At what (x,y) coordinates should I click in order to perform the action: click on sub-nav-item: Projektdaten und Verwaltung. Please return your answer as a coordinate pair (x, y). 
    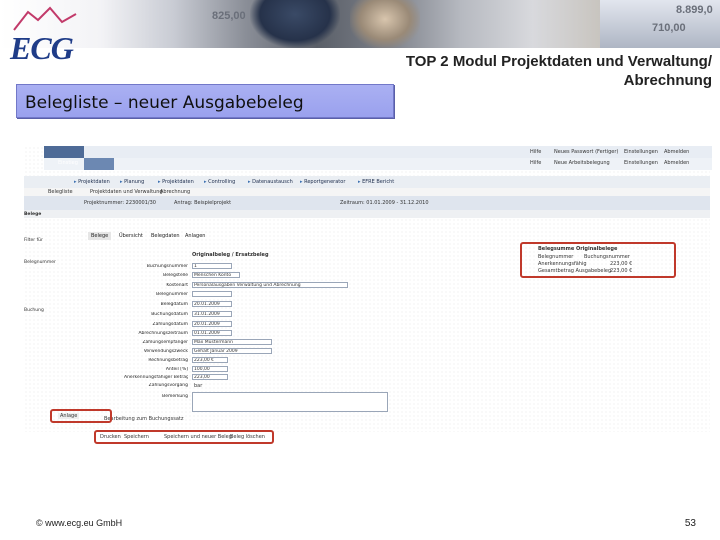
    Looking at the image, I should click on (126, 192).